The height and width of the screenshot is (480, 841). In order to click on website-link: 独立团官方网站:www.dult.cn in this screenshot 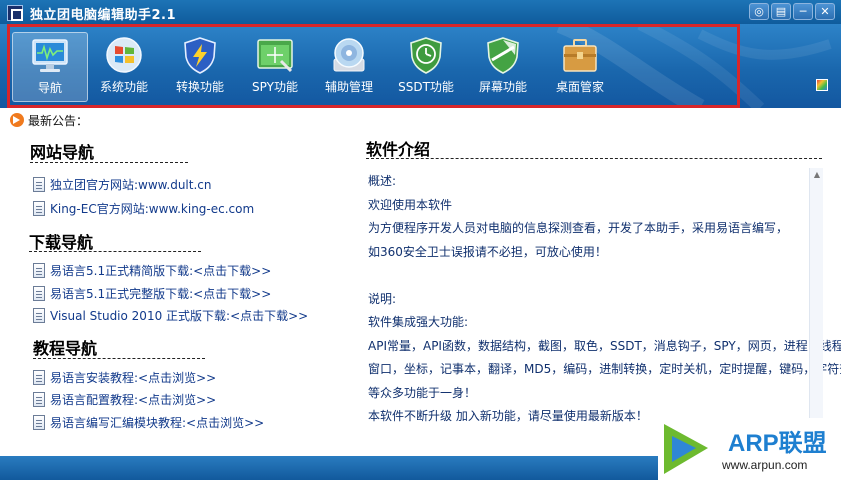, I will do `click(122, 184)`.